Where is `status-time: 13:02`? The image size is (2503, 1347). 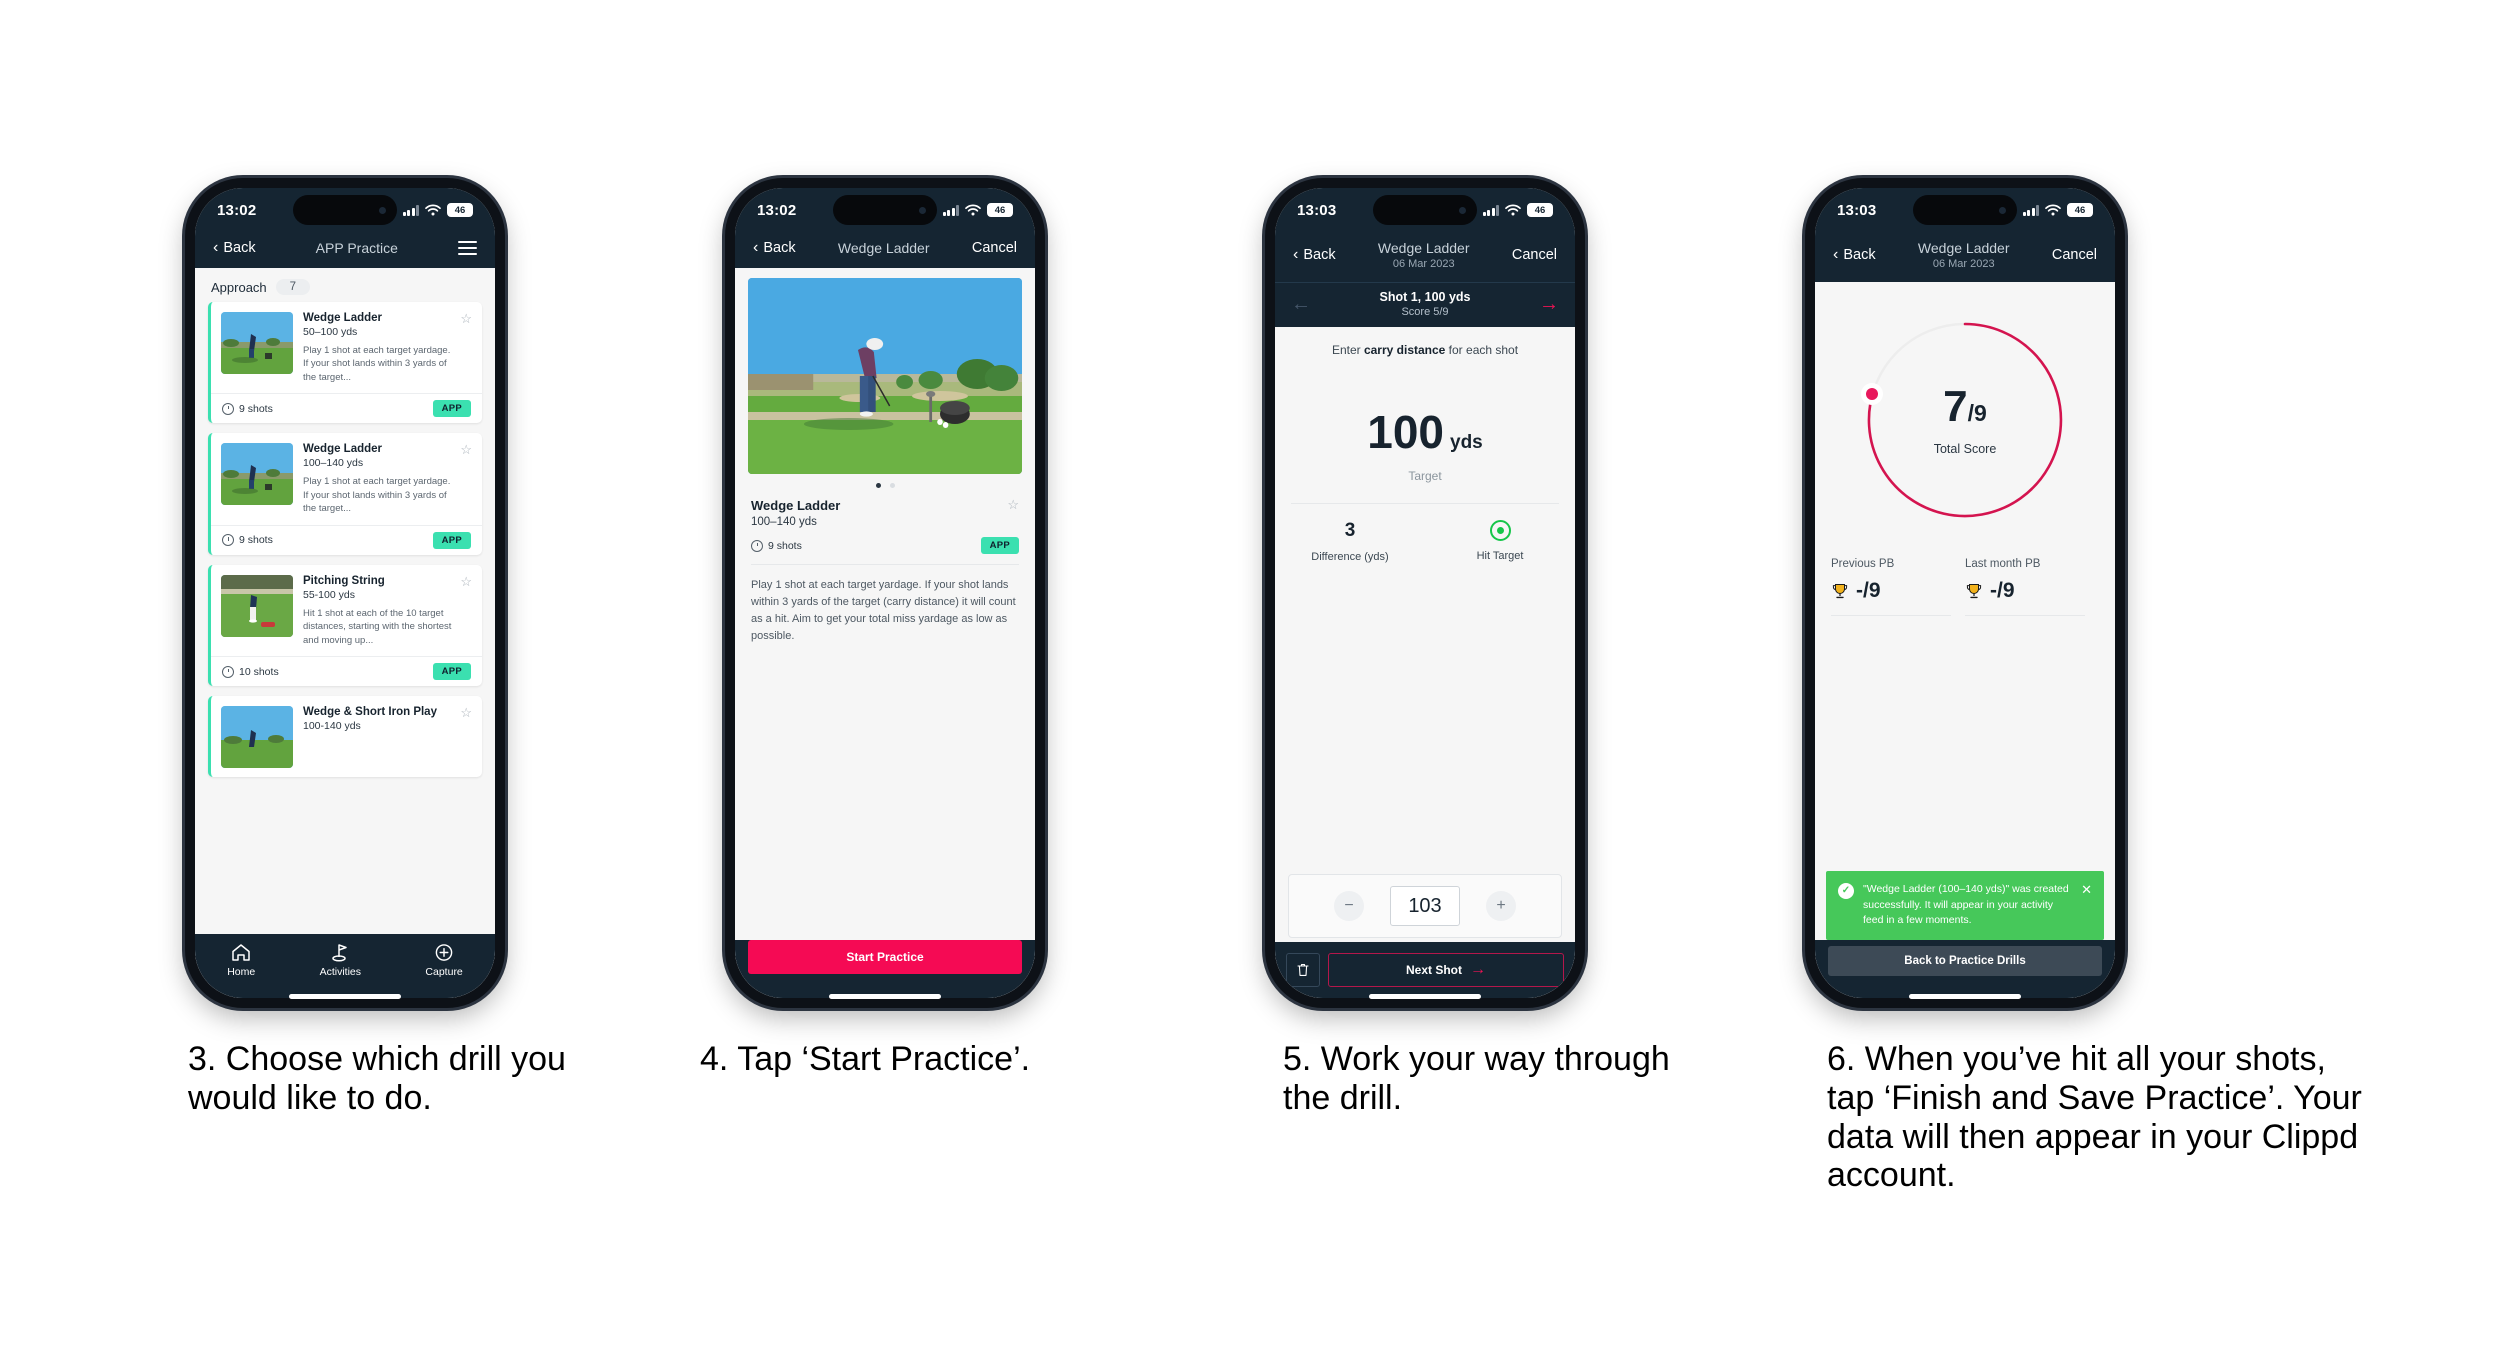 status-time: 13:02 is located at coordinates (777, 210).